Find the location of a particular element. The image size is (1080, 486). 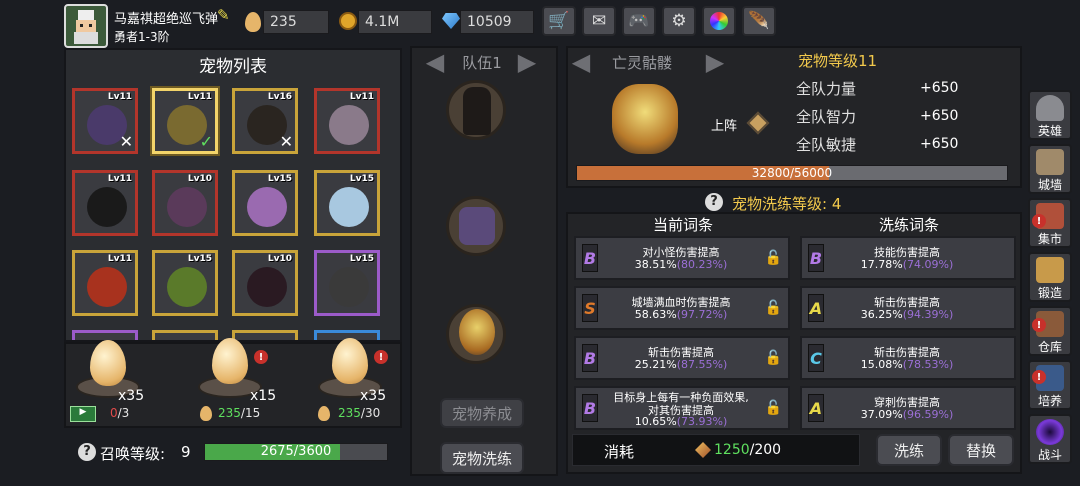

team-title: 队伍1 is located at coordinates (482, 63).